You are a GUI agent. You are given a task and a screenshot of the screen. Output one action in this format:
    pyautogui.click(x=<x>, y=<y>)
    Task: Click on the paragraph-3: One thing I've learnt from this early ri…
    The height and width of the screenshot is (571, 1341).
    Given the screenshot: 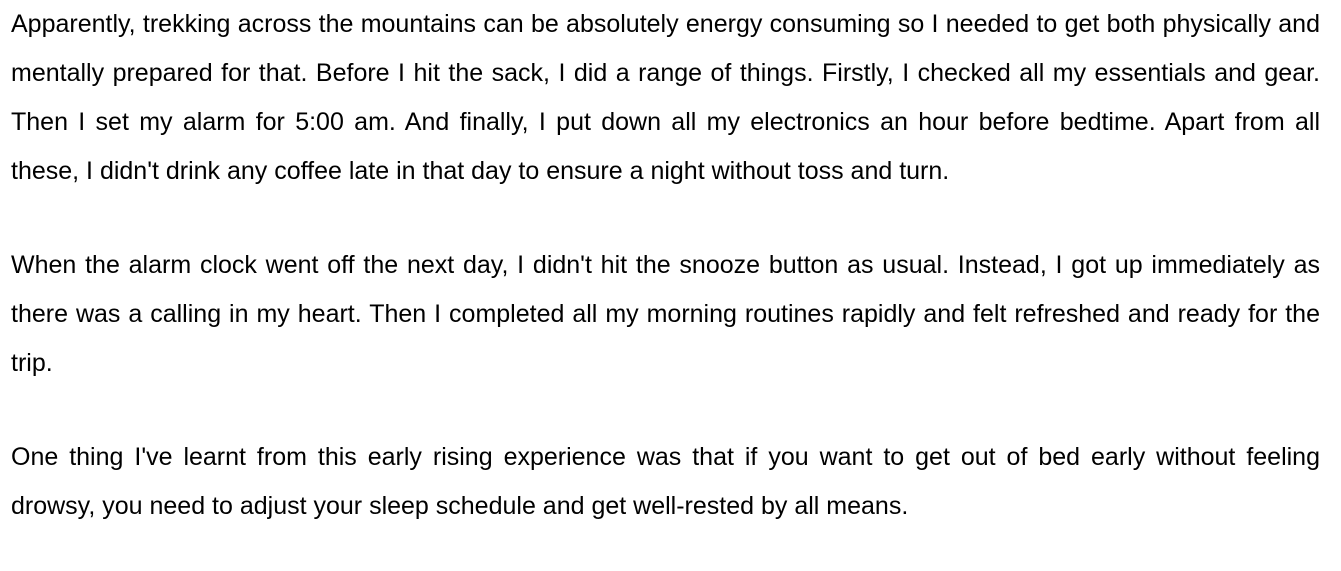 What is the action you would take?
    pyautogui.click(x=665, y=481)
    